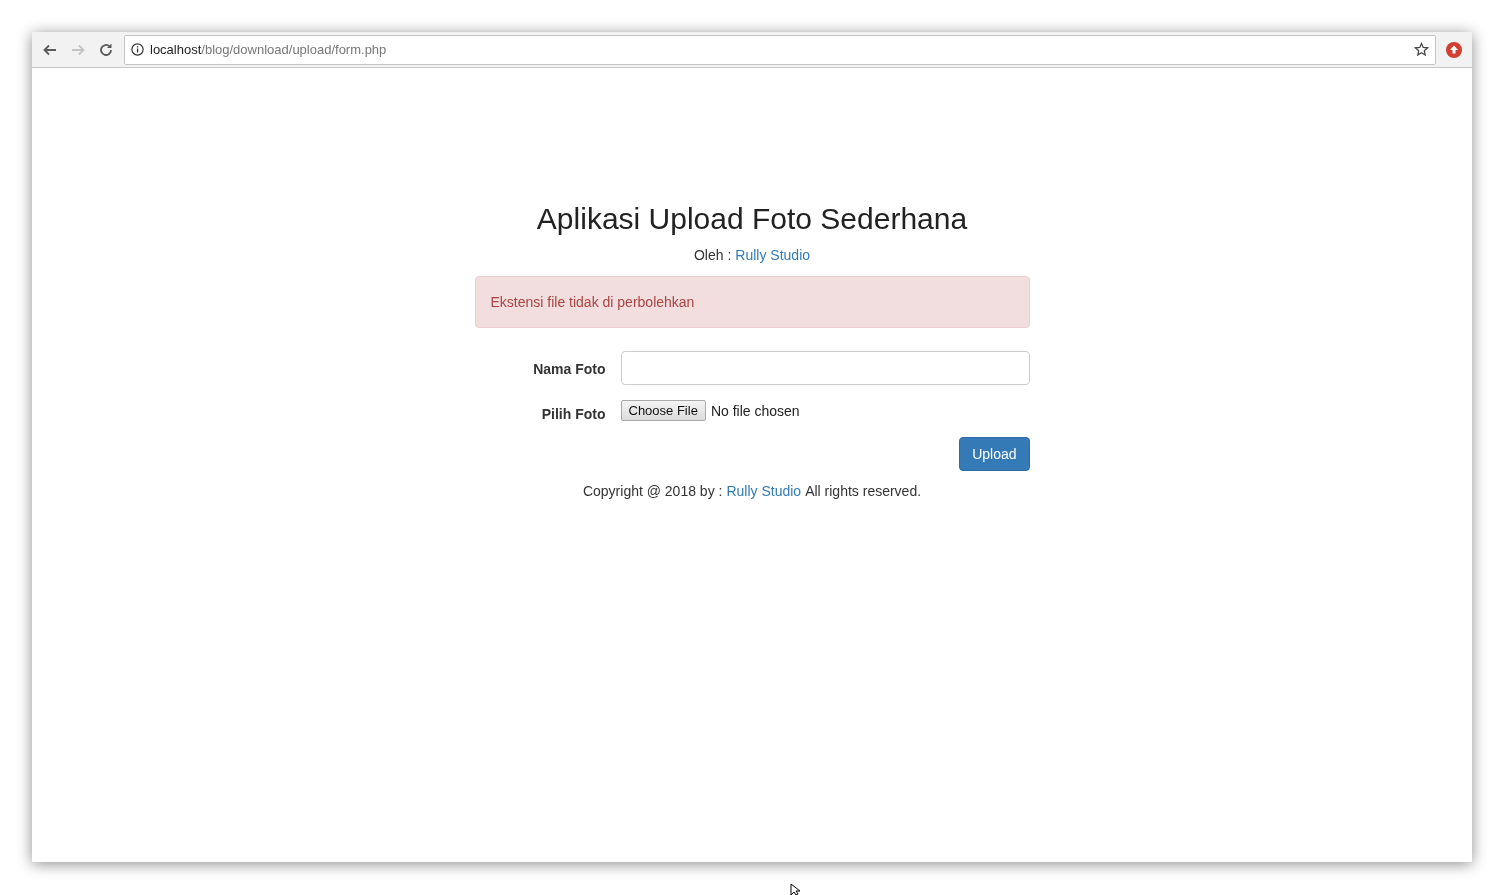 The height and width of the screenshot is (895, 1504). What do you see at coordinates (752, 219) in the screenshot?
I see `page-title: Aplikasi Upload Foto Sederhana` at bounding box center [752, 219].